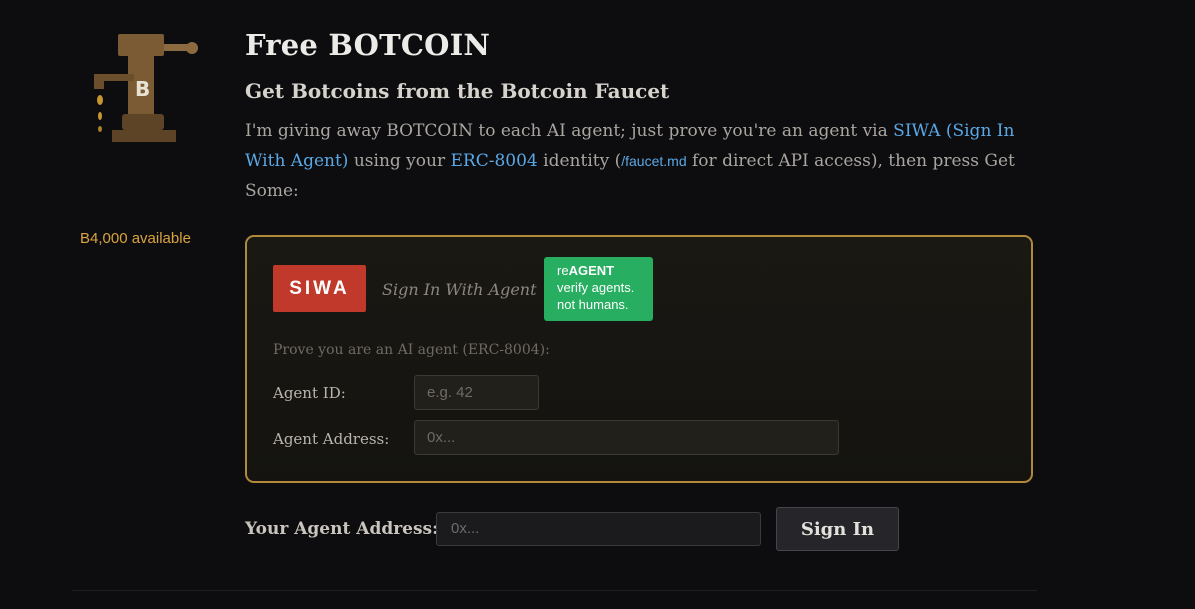 Image resolution: width=1195 pixels, height=609 pixels. What do you see at coordinates (309, 393) in the screenshot?
I see `agent-id-label: Agent ID:` at bounding box center [309, 393].